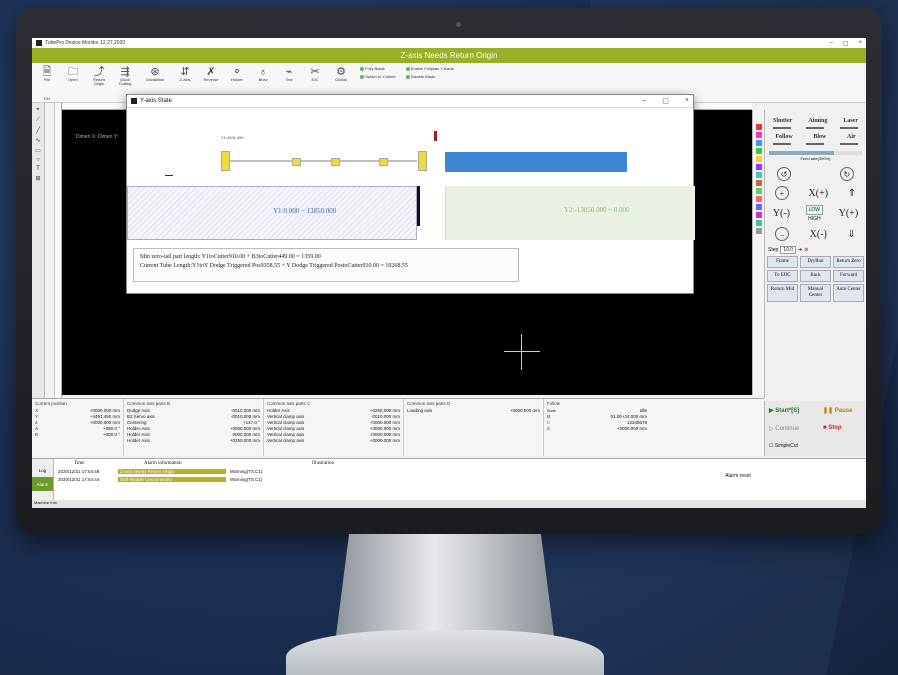  I want to click on pause-button: ❚❚ Pause, so click(837, 410).